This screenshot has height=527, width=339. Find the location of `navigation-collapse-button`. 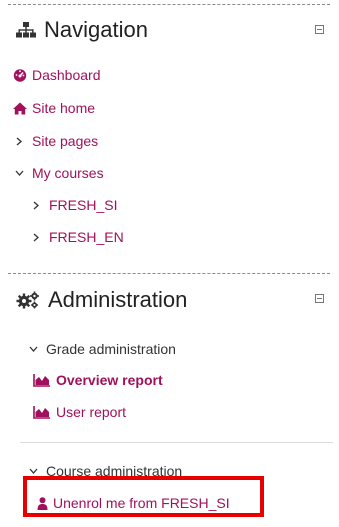

navigation-collapse-button is located at coordinates (319, 29).